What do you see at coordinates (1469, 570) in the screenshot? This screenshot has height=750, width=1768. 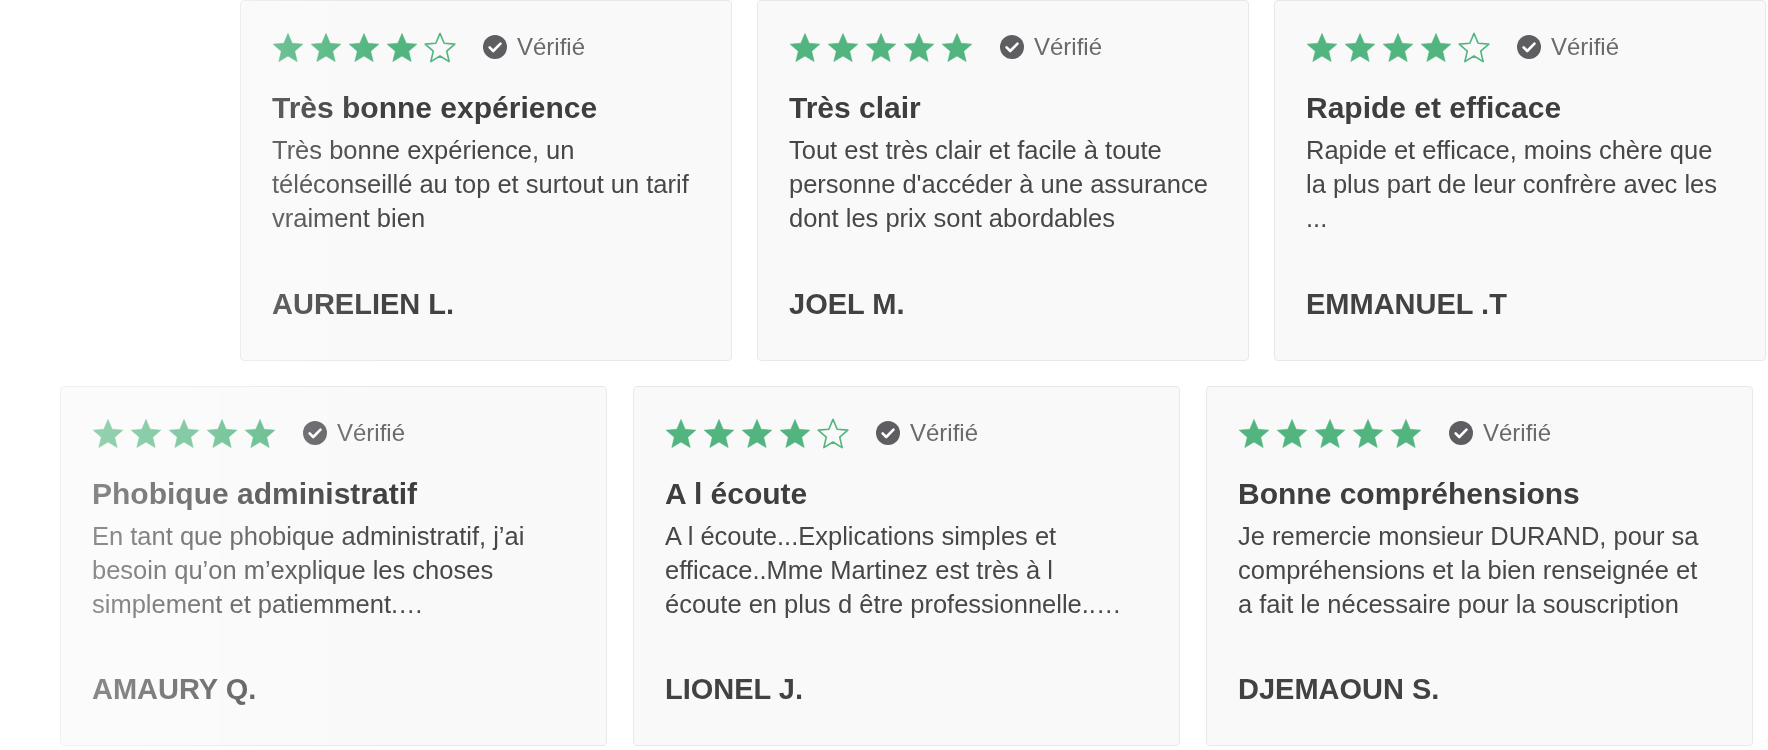 I see `review-text: Je remercie monsieur DURAND, pour sa compréhensions et la bien renseignée et a fait le nécessaire pour la souscription` at bounding box center [1469, 570].